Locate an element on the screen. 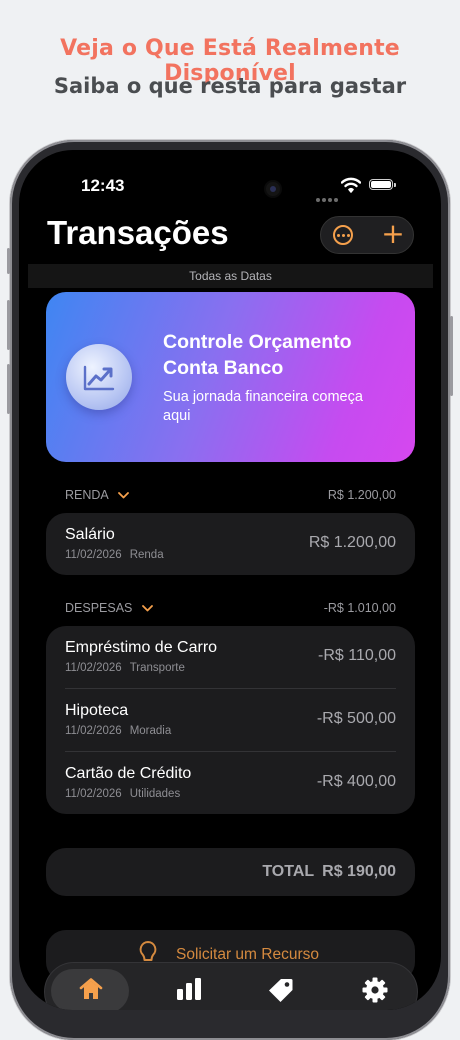 The width and height of the screenshot is (460, 1040). expenses-section-toggle: DESPESAS is located at coordinates (109, 608).